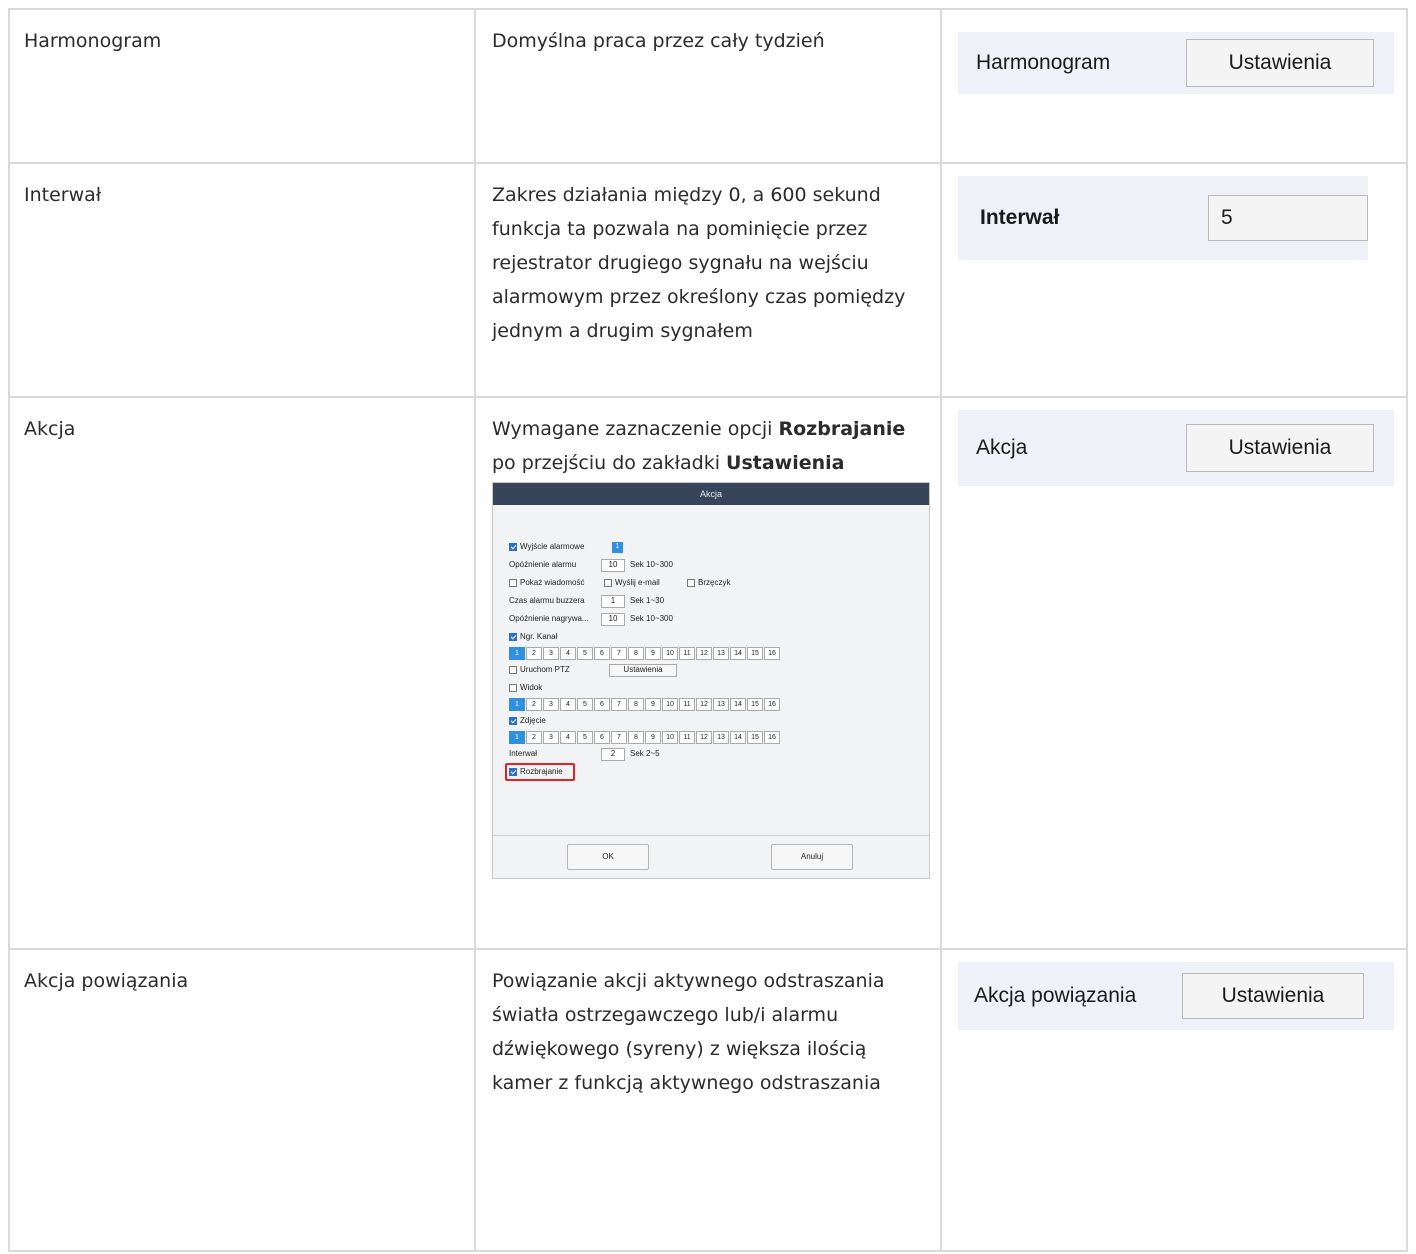 The width and height of the screenshot is (1416, 1254). I want to click on schedule-panel: Harmonogram Ustawienia, so click(1176, 63).